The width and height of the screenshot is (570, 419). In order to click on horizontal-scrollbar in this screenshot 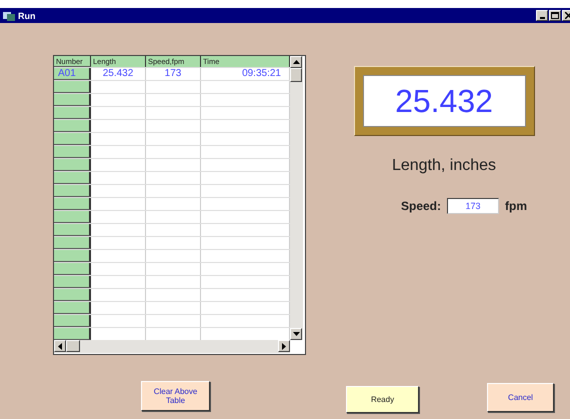, I will do `click(172, 346)`.